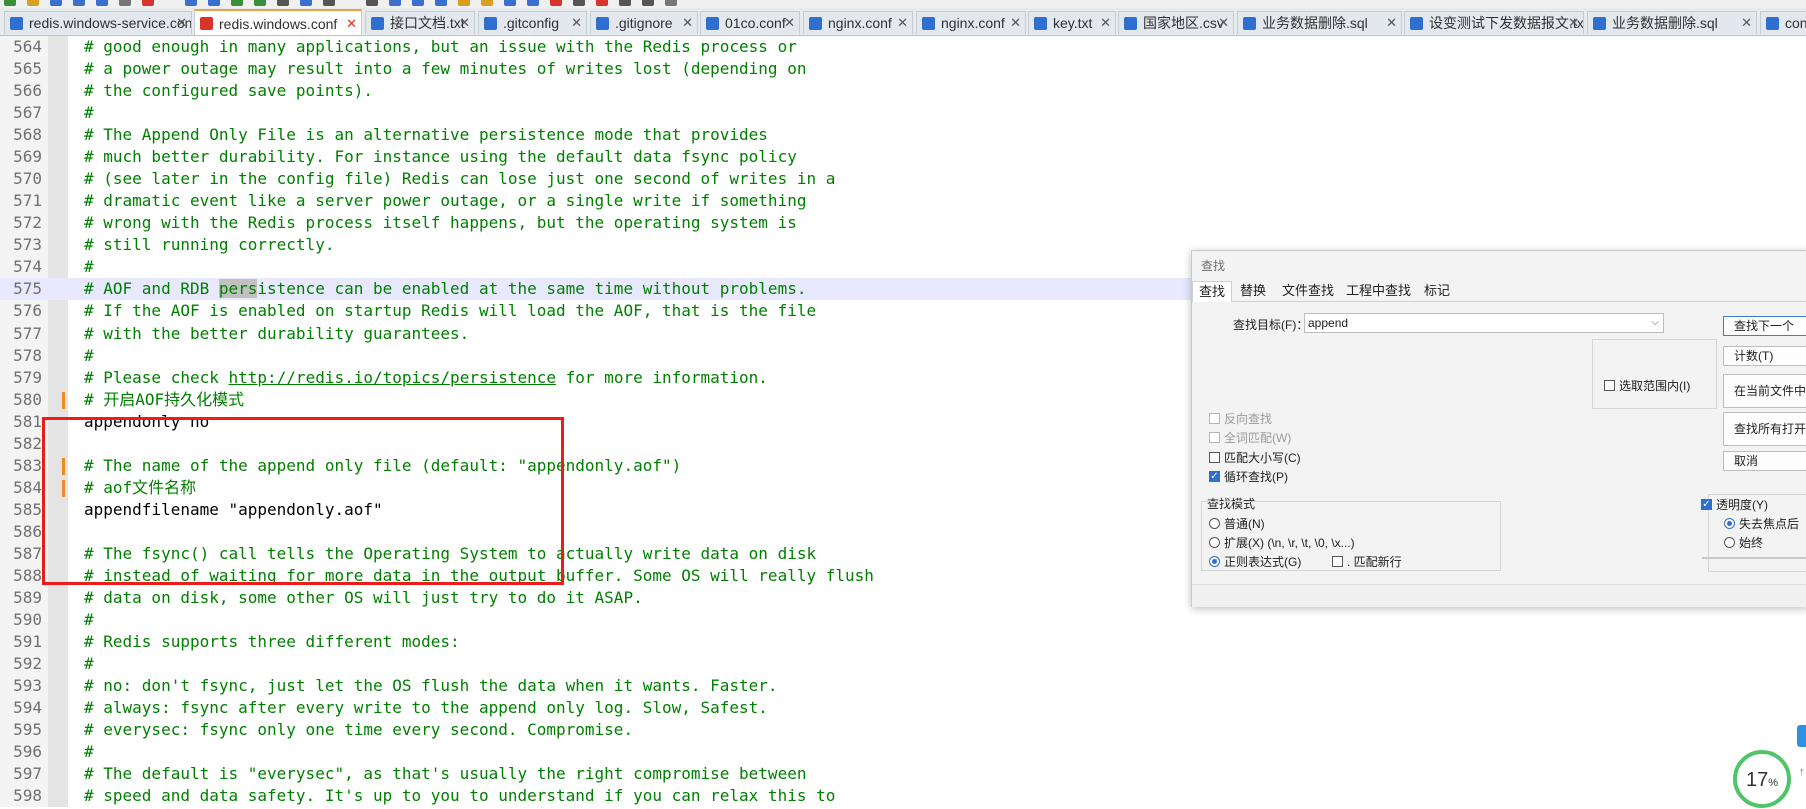 The height and width of the screenshot is (809, 1806). I want to click on cancel-button: 取消, so click(1764, 461).